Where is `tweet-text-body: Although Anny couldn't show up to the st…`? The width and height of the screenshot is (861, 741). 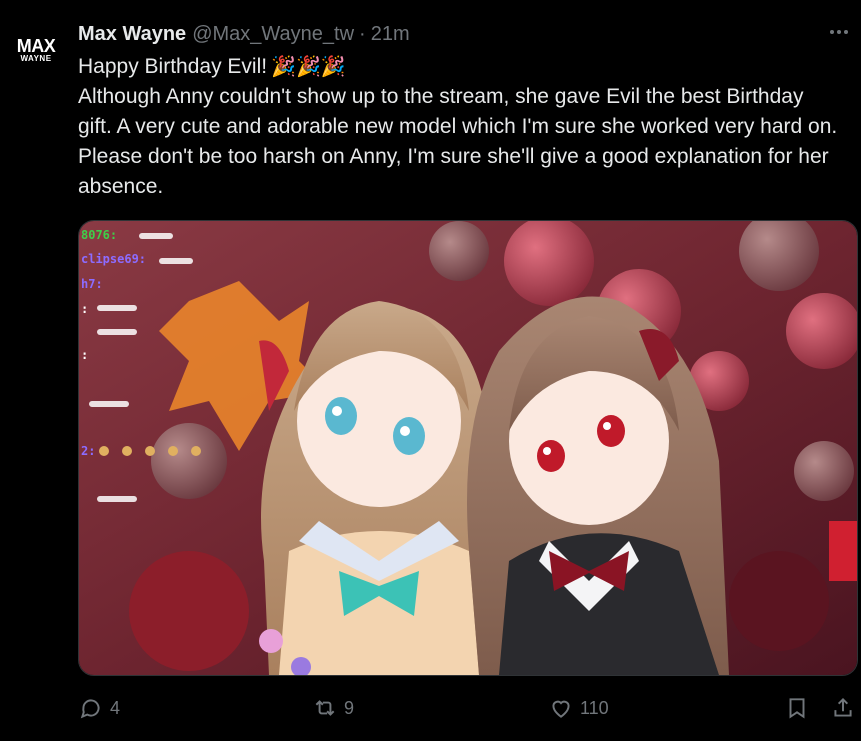 tweet-text-body: Although Anny couldn't show up to the st… is located at coordinates (458, 141).